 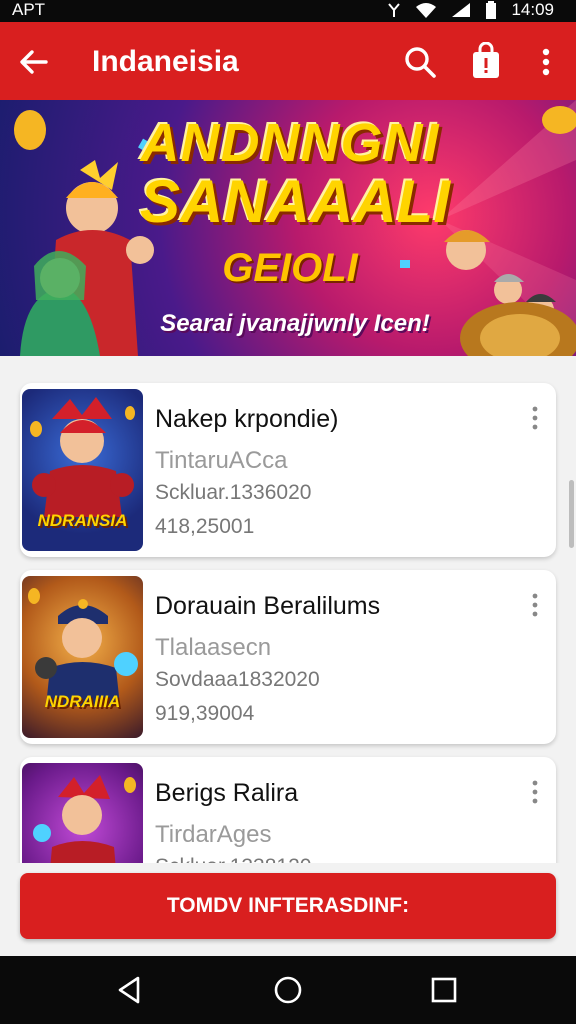 I want to click on item-title: Berigs Ralira, so click(x=227, y=793).